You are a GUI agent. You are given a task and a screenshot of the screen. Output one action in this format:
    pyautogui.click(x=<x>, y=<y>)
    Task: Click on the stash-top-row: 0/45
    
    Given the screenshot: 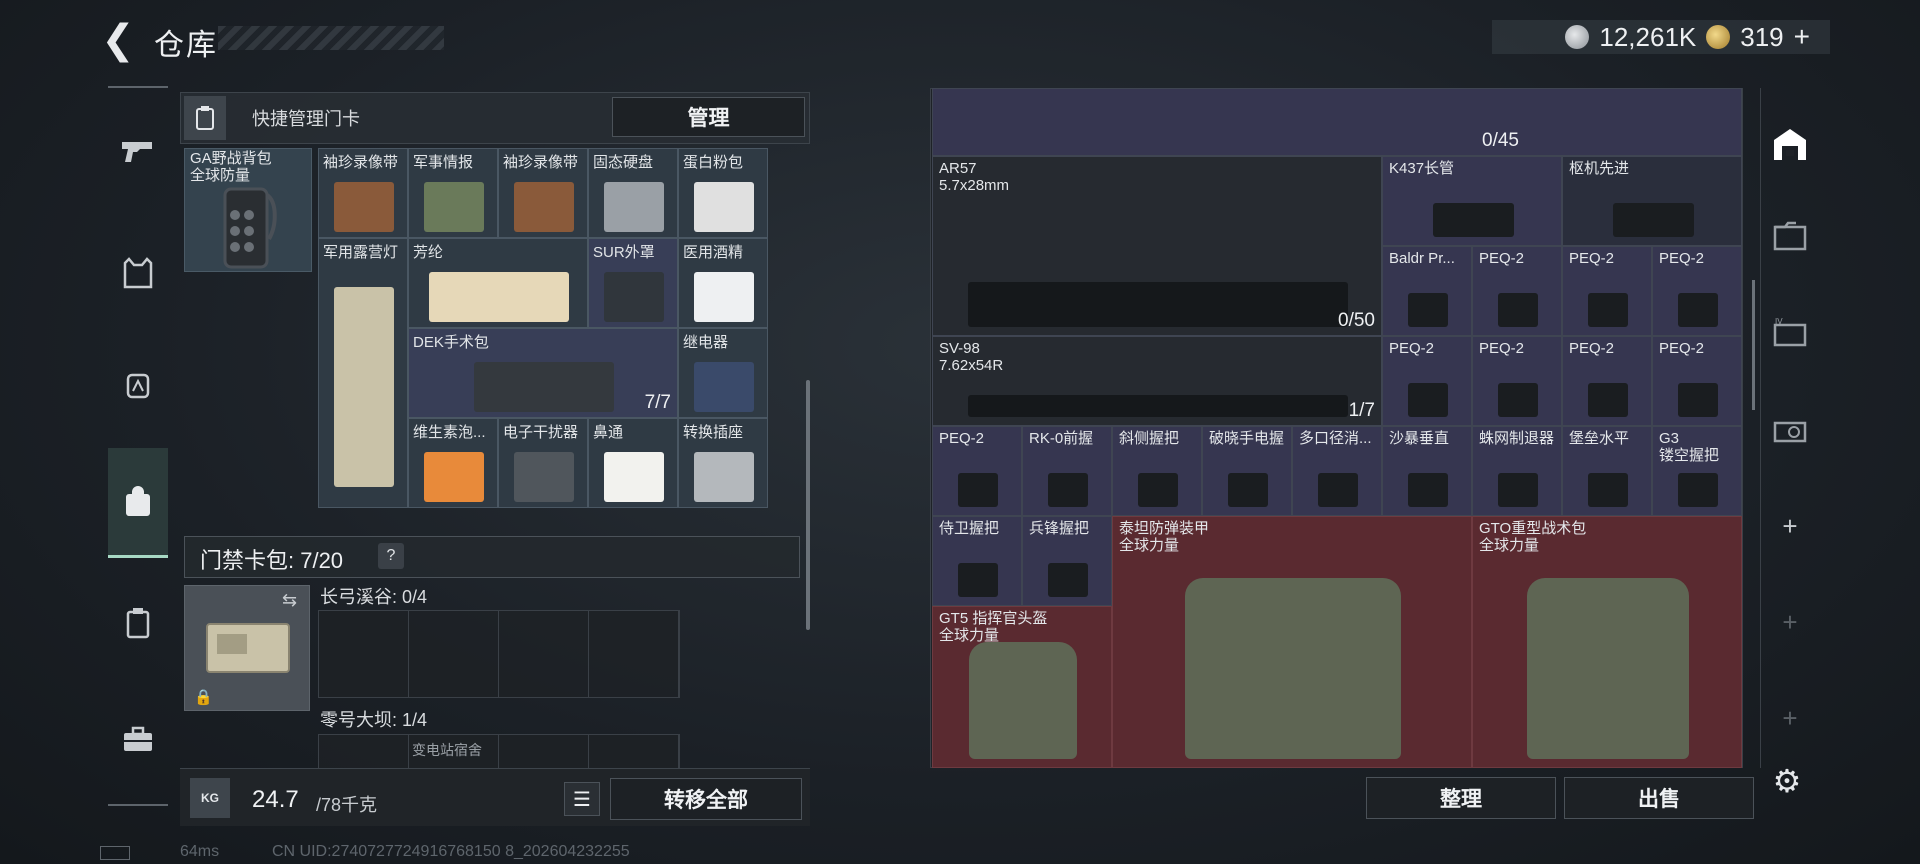 What is the action you would take?
    pyautogui.click(x=1337, y=122)
    